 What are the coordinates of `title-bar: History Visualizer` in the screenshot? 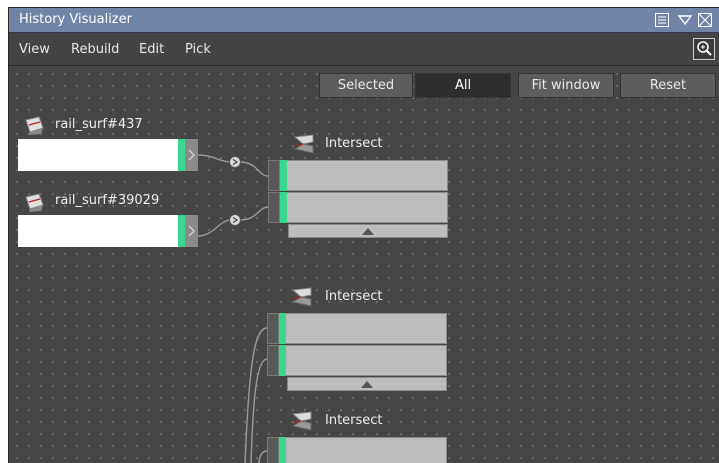 It's located at (364, 20).